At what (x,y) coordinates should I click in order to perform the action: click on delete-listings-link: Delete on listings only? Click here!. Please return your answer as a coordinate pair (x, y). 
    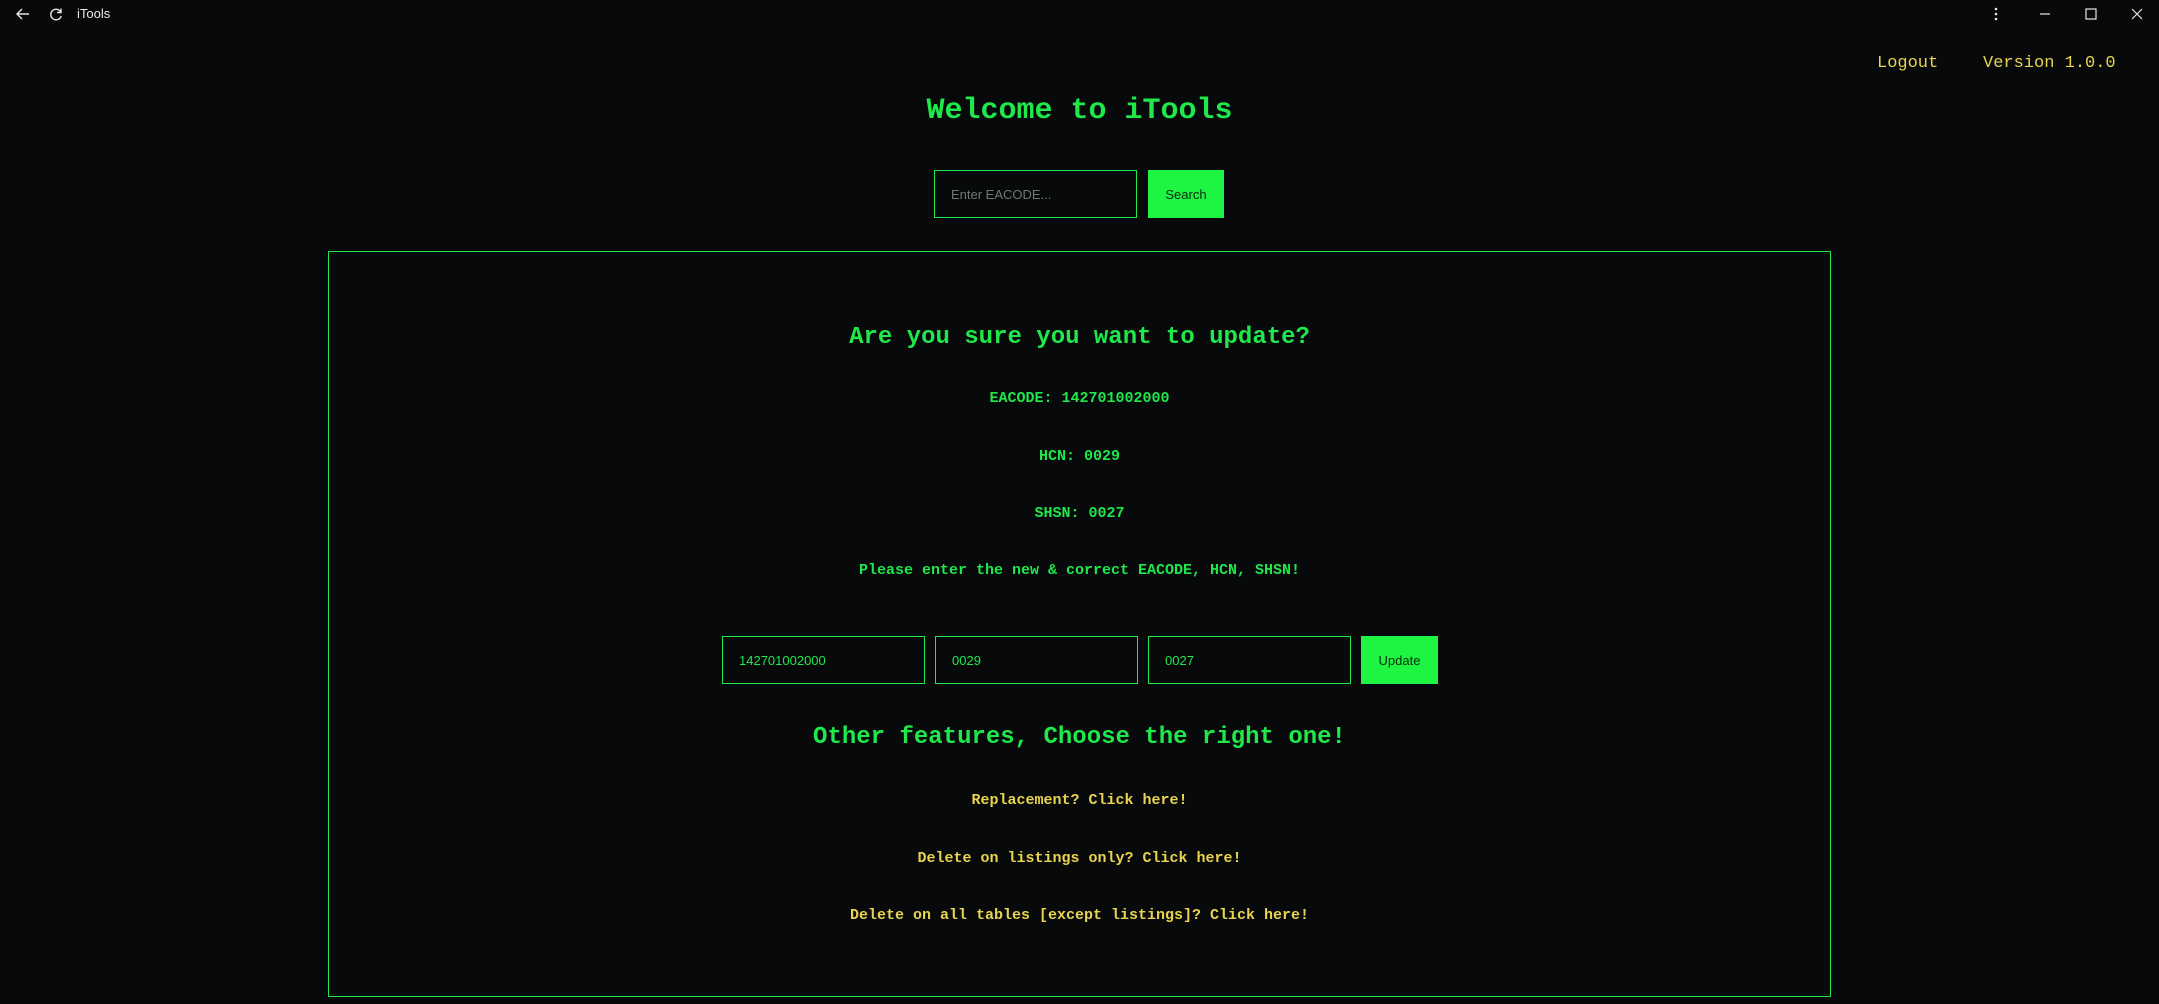
    Looking at the image, I should click on (1079, 858).